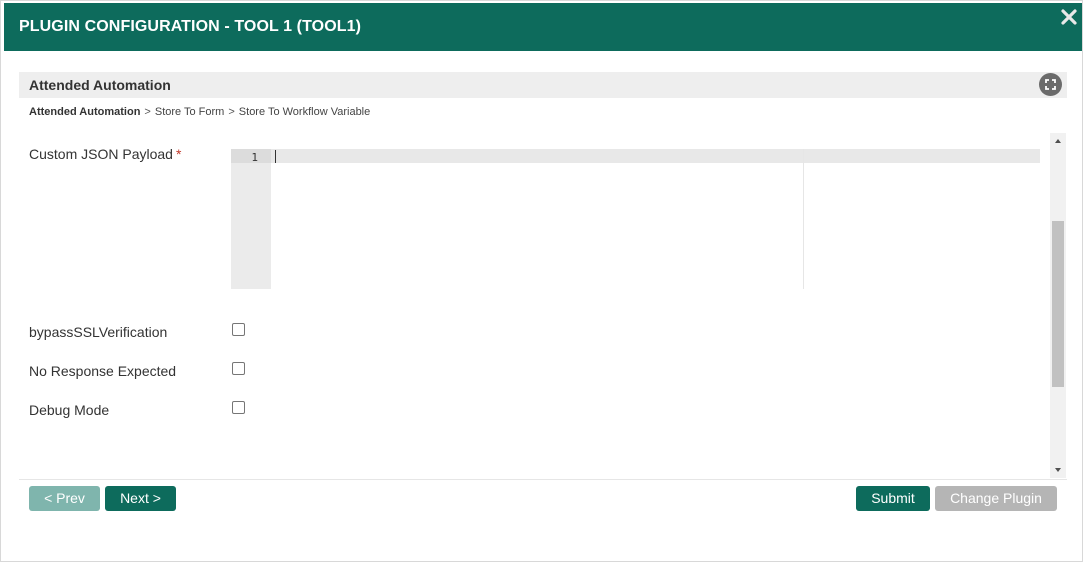  What do you see at coordinates (304, 112) in the screenshot?
I see `breadcrumb-item-store-to-workflow-variable: Store To Workflow Variable` at bounding box center [304, 112].